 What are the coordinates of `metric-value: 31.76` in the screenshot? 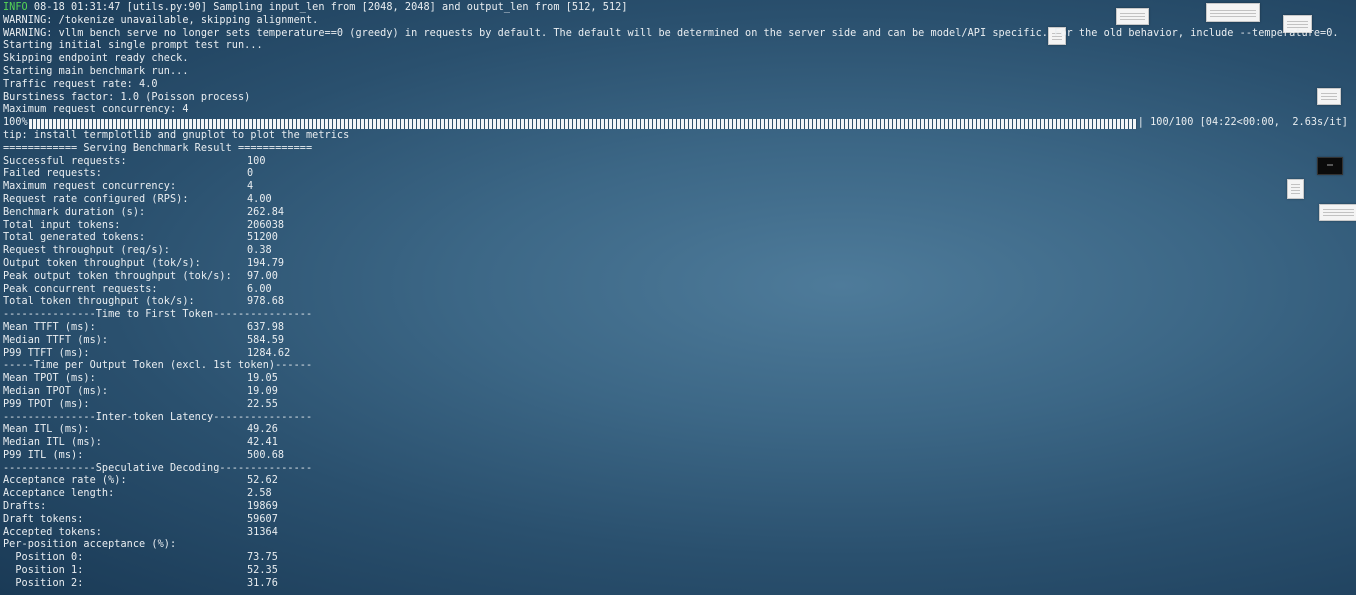 It's located at (262, 583).